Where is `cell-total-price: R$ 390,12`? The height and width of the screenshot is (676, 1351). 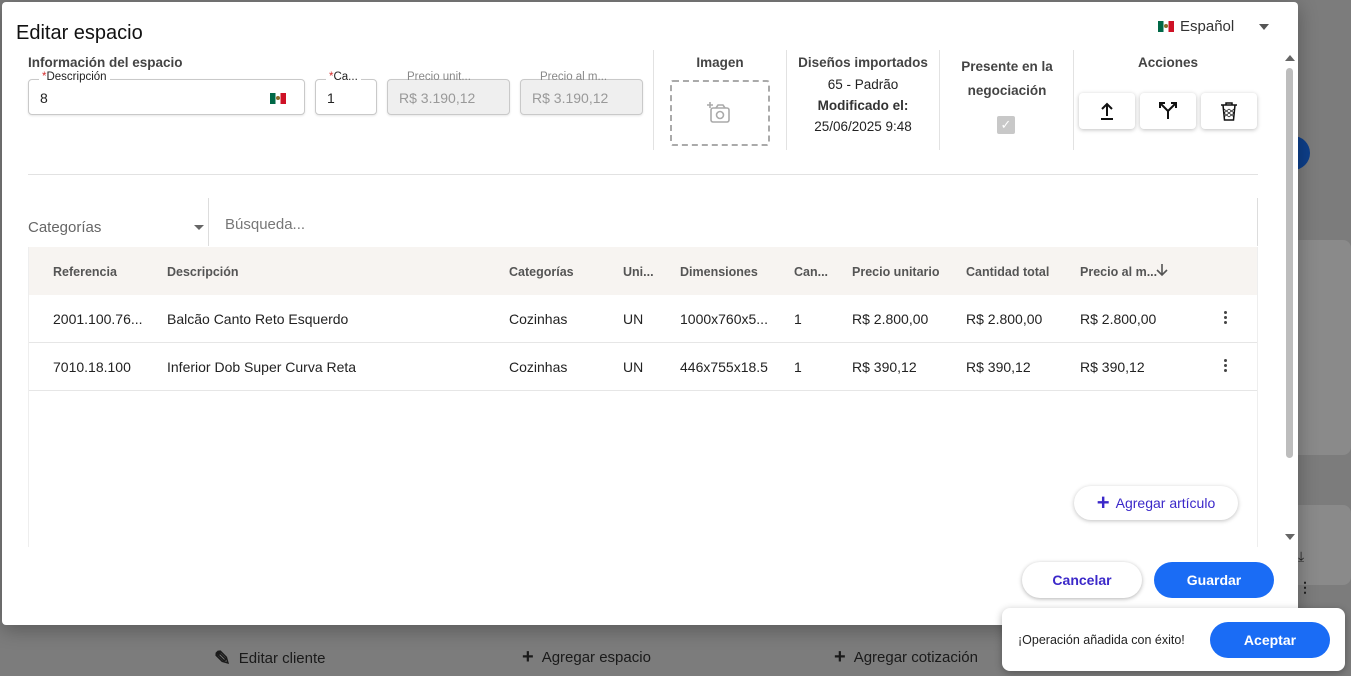
cell-total-price: R$ 390,12 is located at coordinates (1112, 367).